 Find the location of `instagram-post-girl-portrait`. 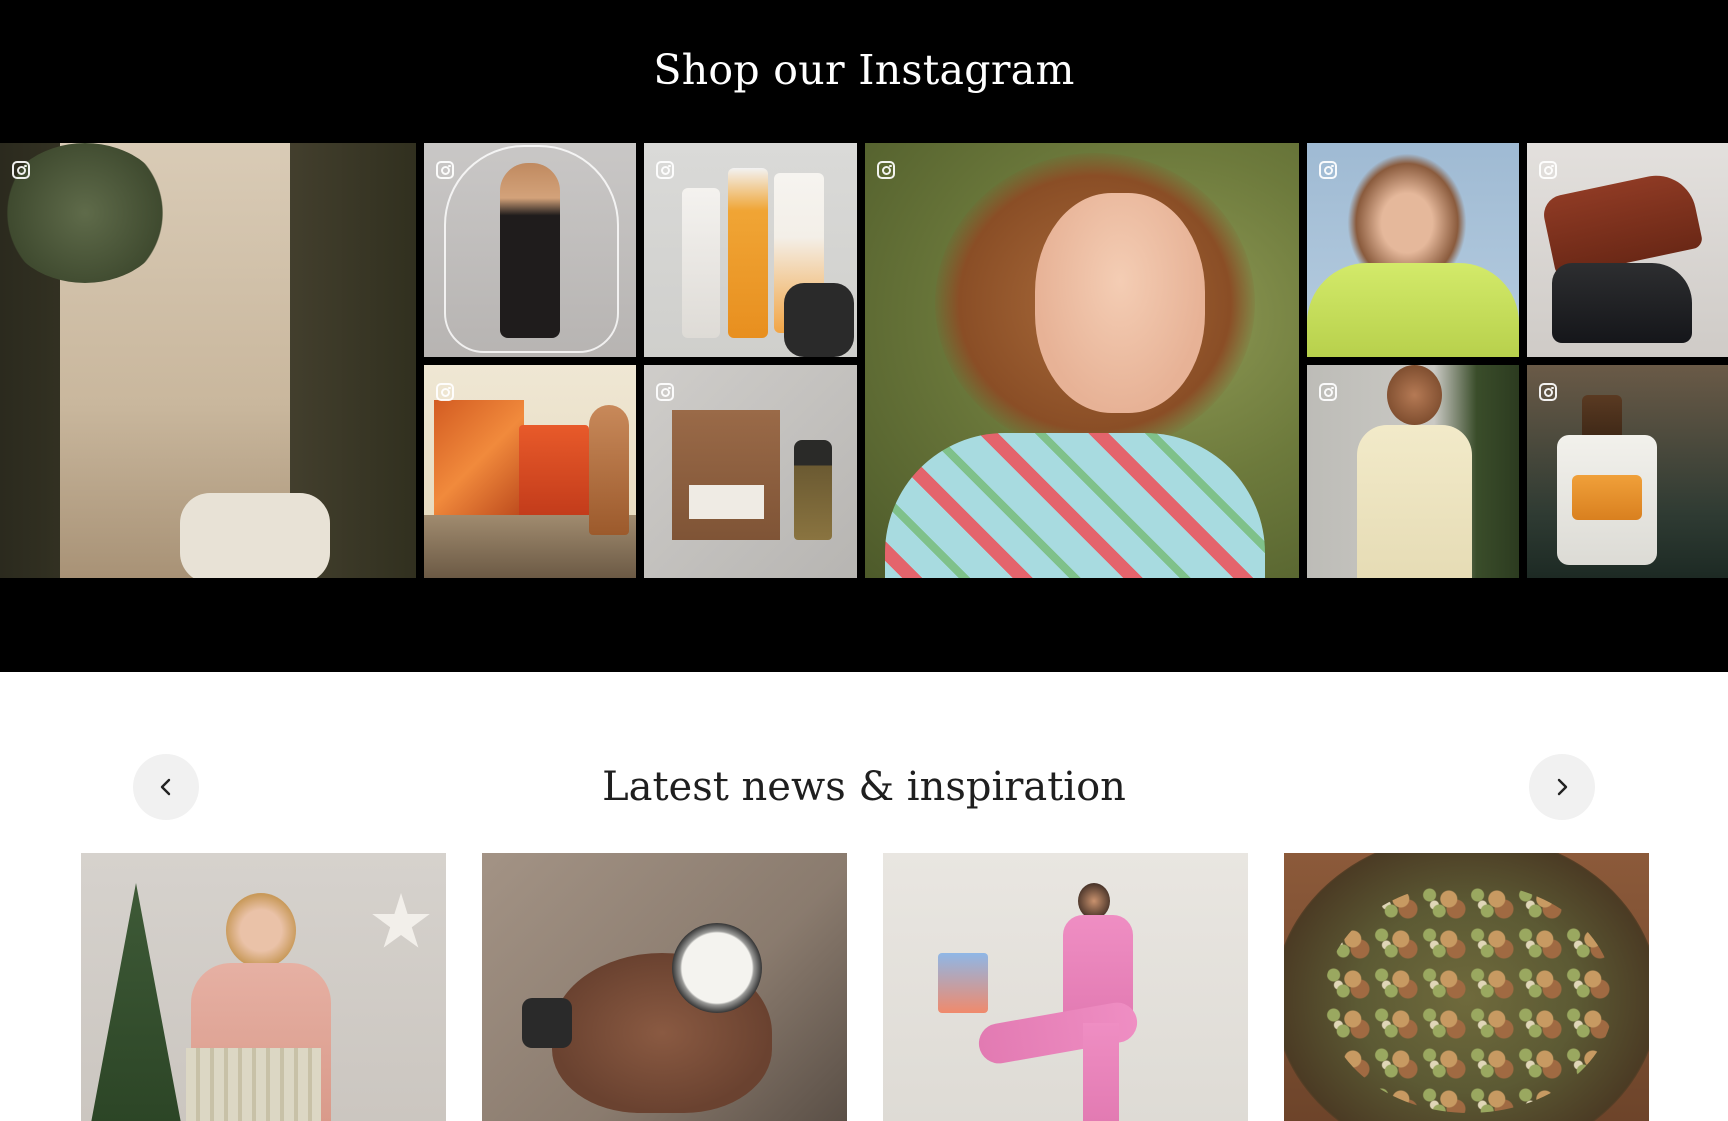

instagram-post-girl-portrait is located at coordinates (1082, 360).